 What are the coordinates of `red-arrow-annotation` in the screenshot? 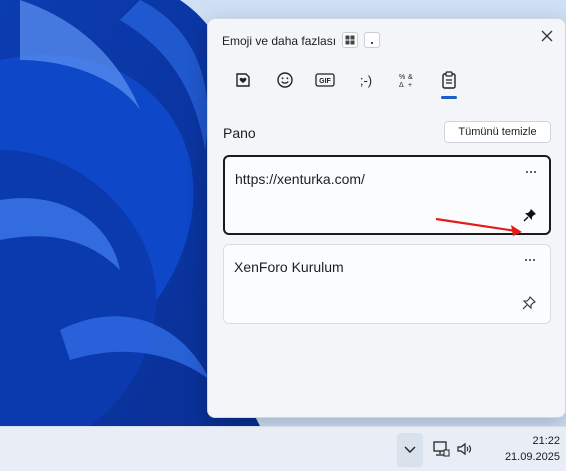 It's located at (478, 226).